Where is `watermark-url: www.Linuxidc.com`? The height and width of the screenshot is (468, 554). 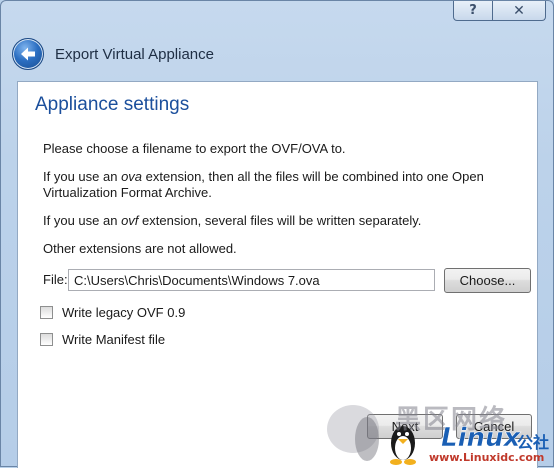
watermark-url: www.Linuxidc.com is located at coordinates (487, 457).